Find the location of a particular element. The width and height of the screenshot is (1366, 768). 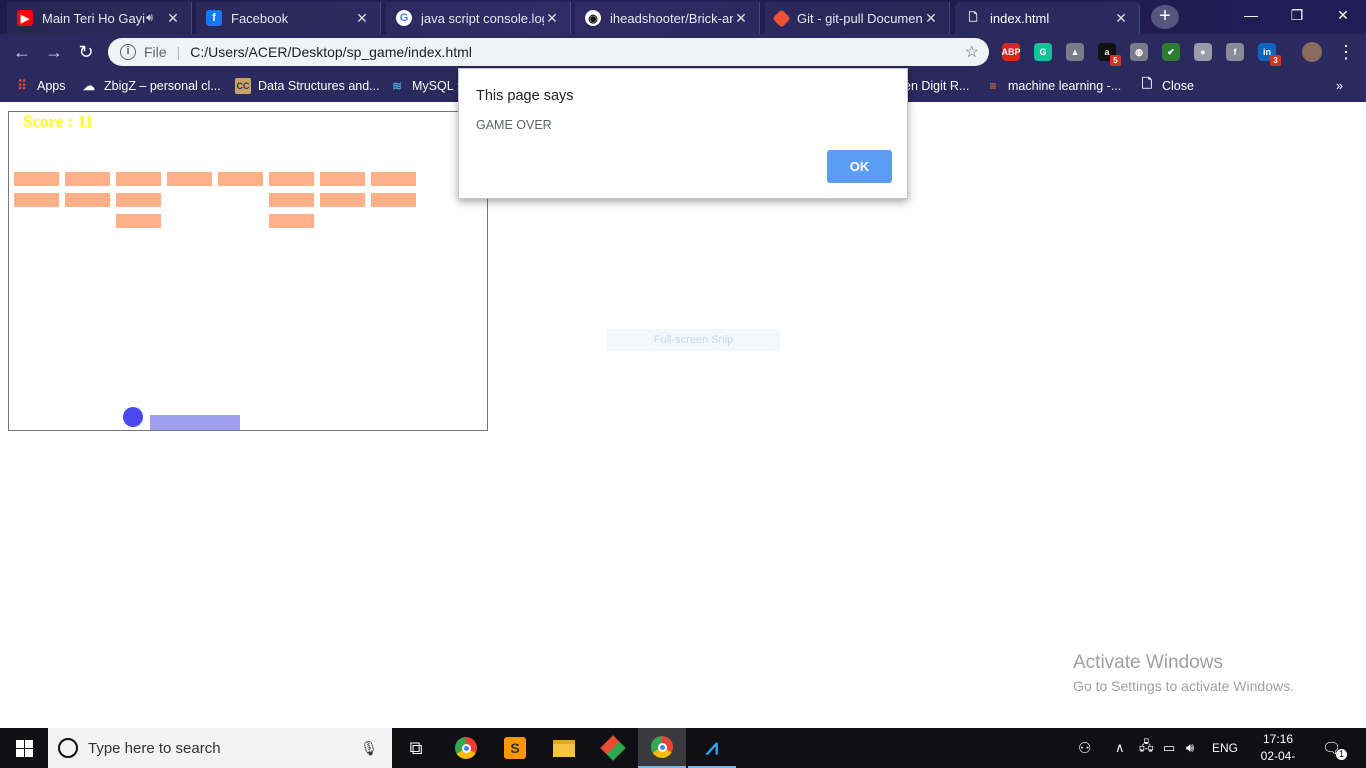

google-drive-icon: ▲ is located at coordinates (1075, 52).